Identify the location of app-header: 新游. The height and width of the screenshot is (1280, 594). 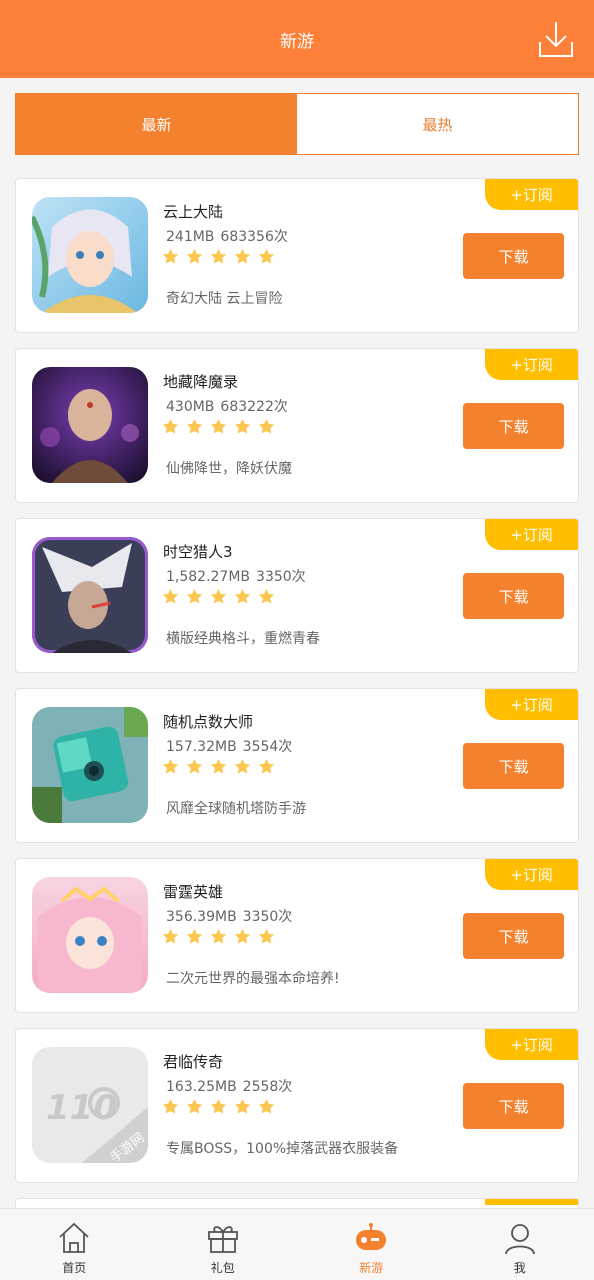
(297, 39).